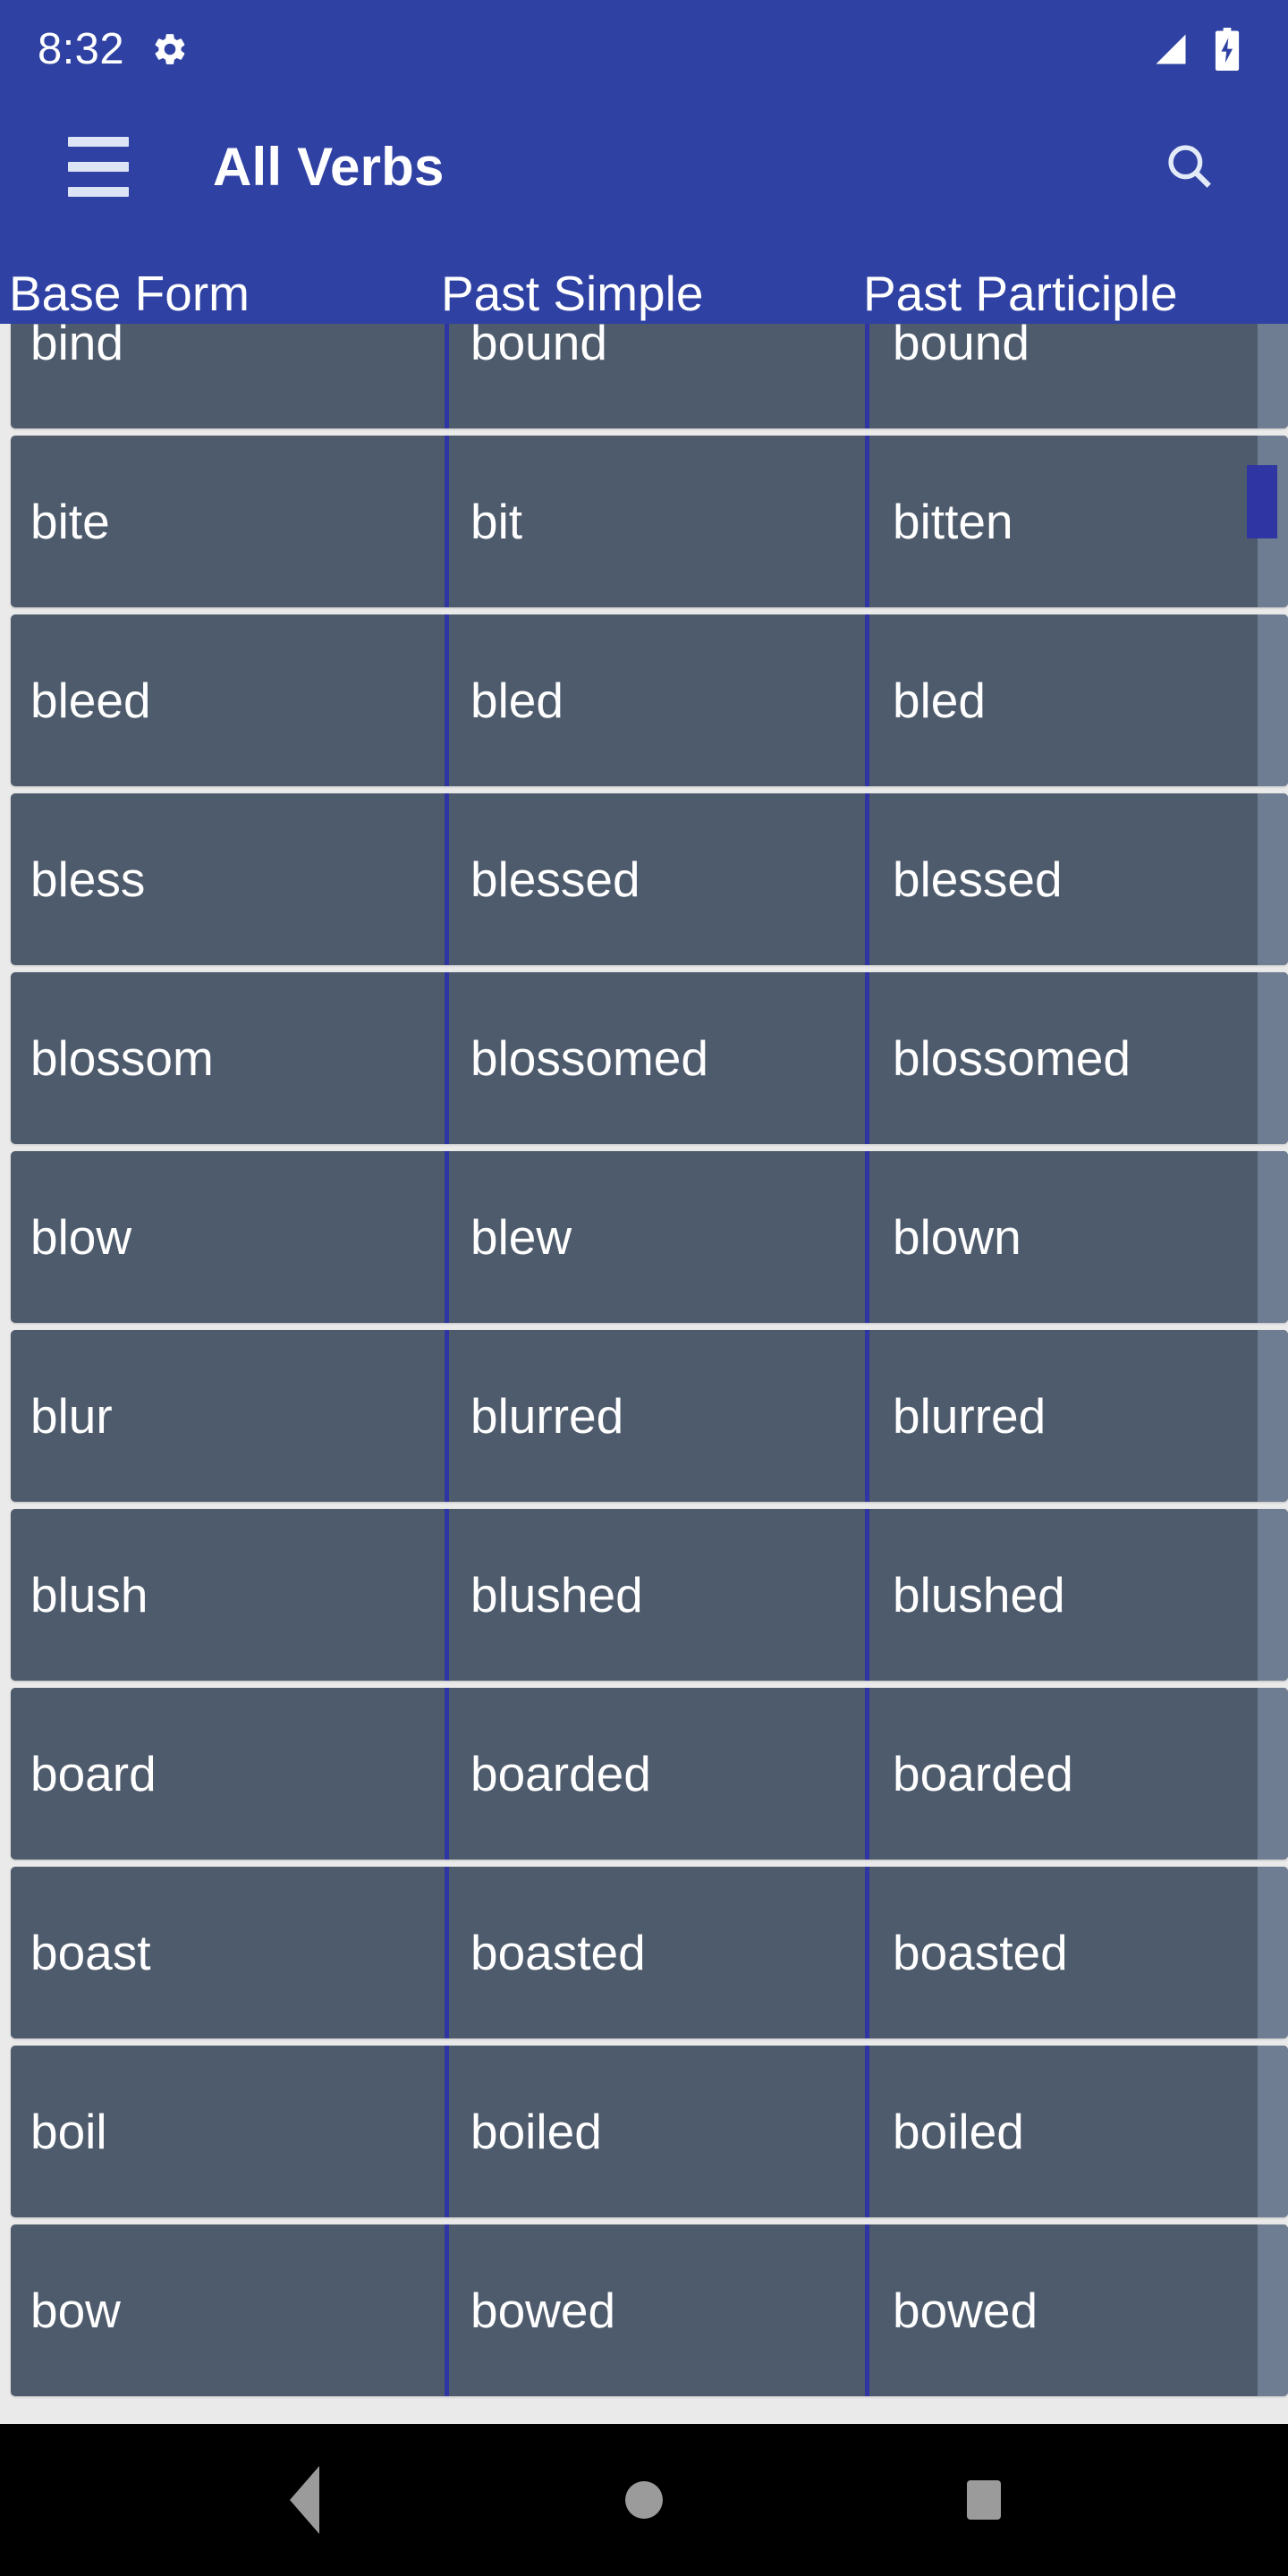  I want to click on column-header-past-simple: Past Simple, so click(572, 293).